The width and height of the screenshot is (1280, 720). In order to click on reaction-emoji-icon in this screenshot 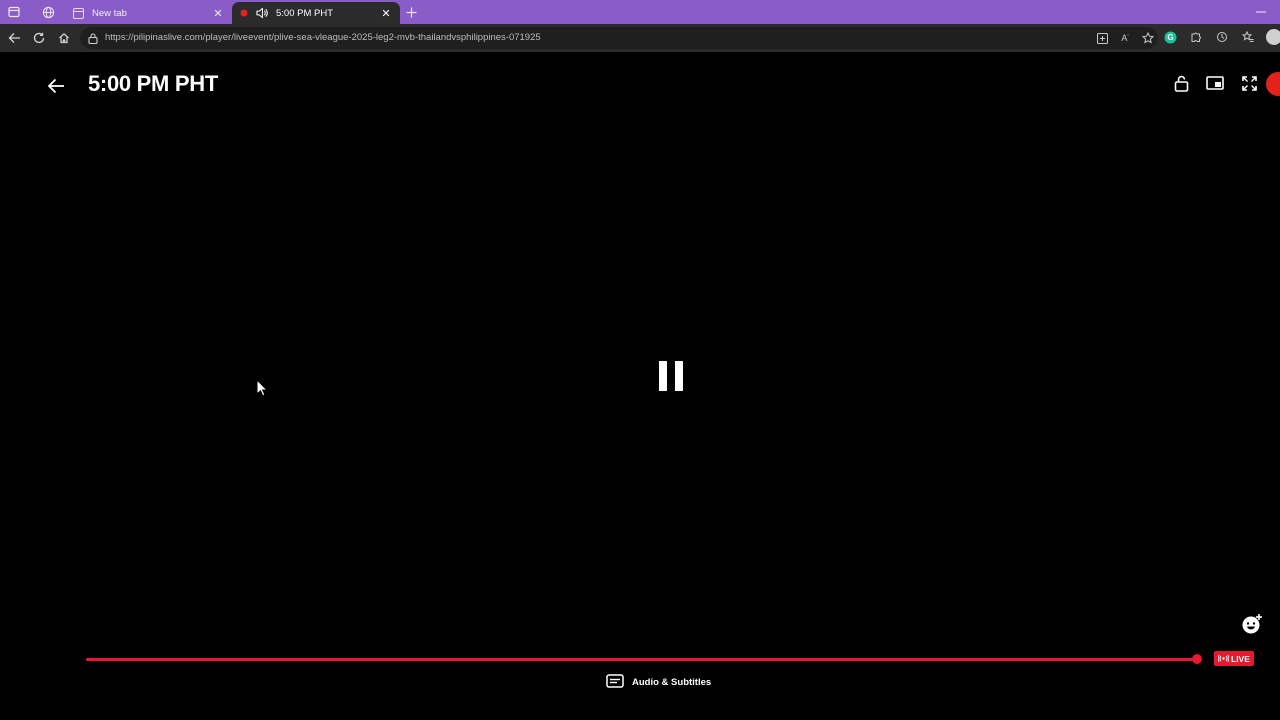, I will do `click(1252, 624)`.